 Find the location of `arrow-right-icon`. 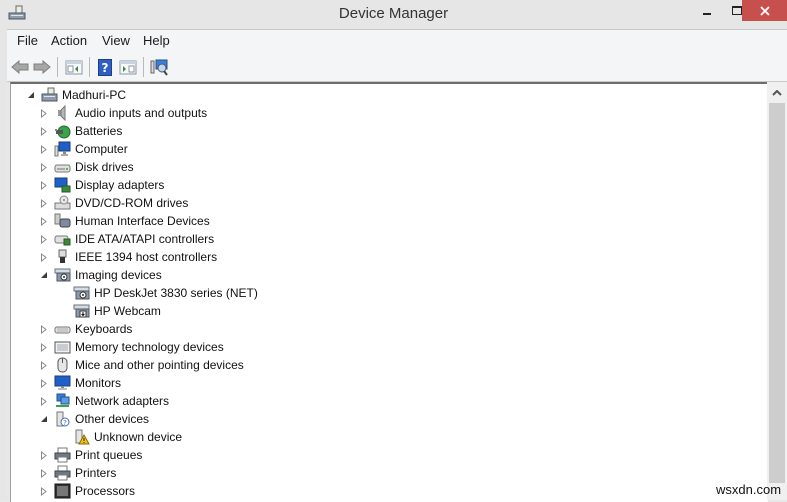

arrow-right-icon is located at coordinates (42, 67).